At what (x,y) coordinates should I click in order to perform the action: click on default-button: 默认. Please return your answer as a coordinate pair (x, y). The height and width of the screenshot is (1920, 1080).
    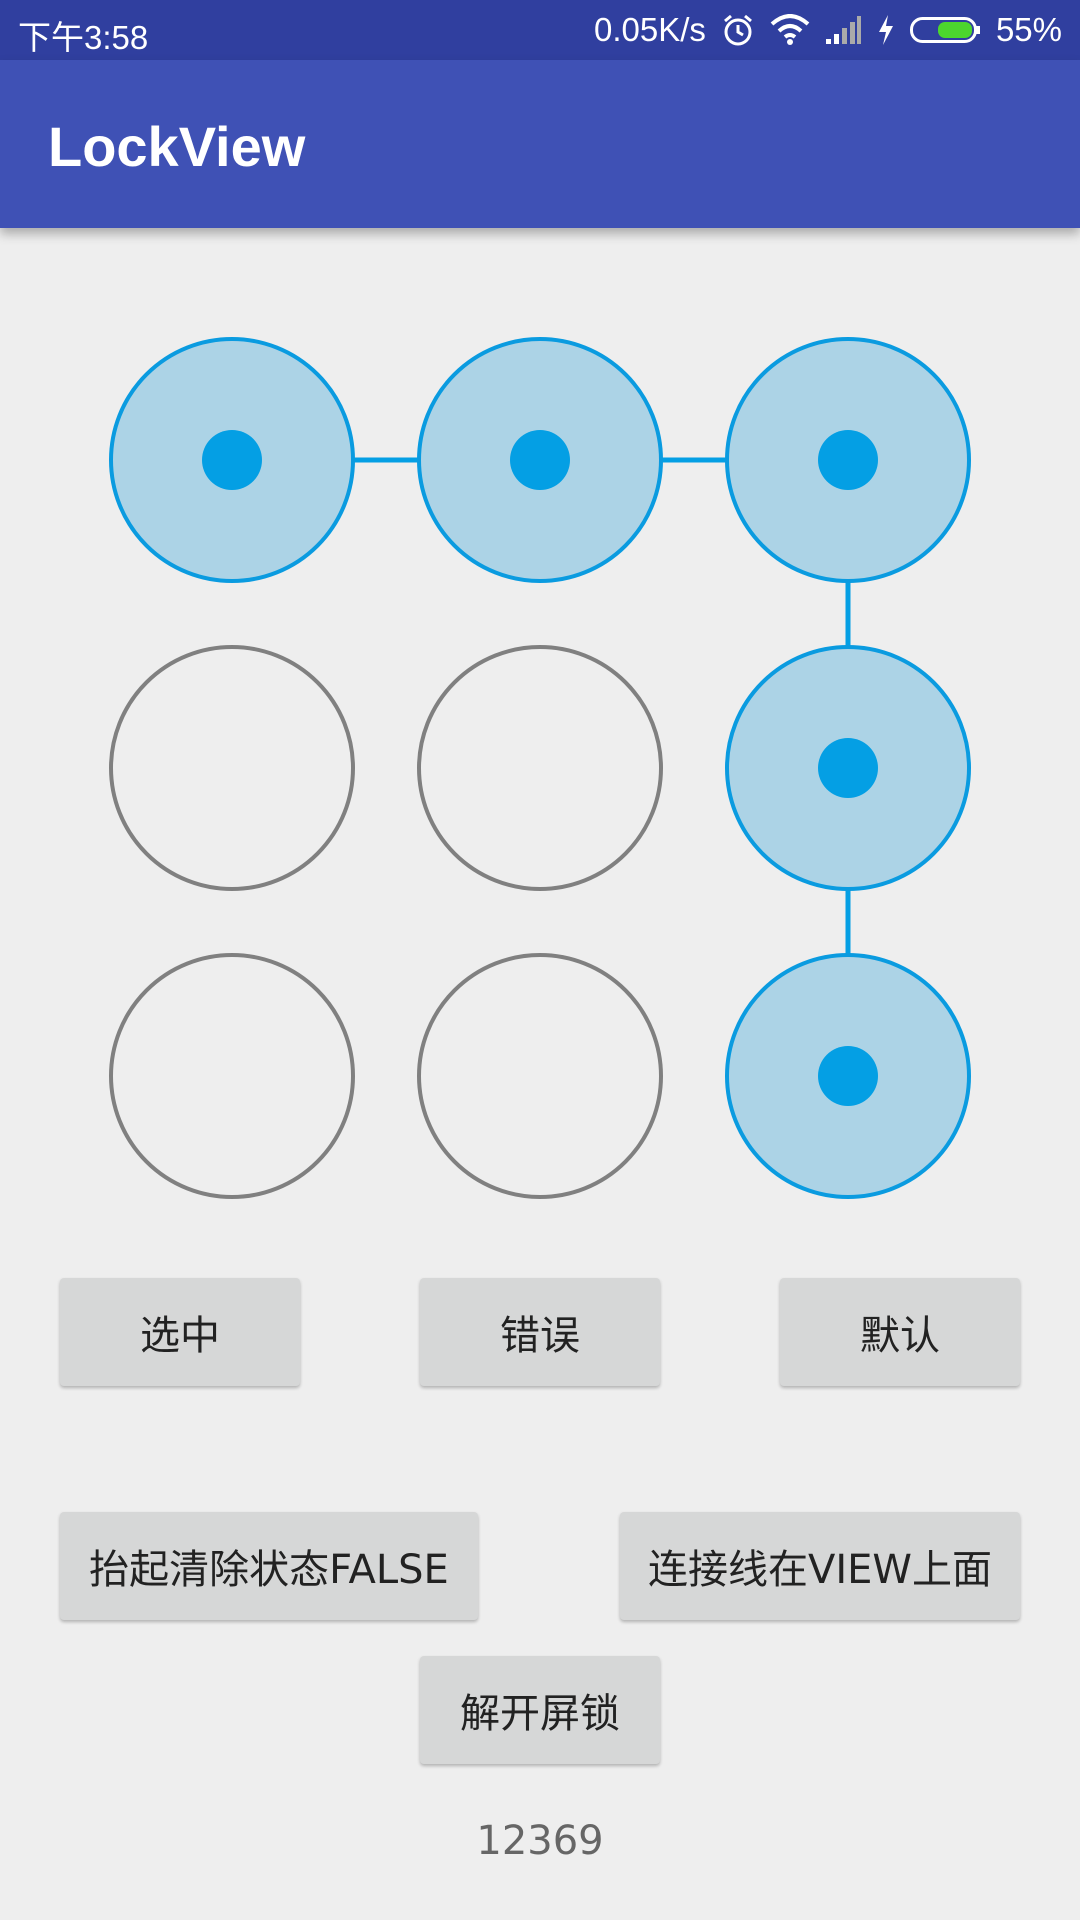
    Looking at the image, I should click on (900, 1332).